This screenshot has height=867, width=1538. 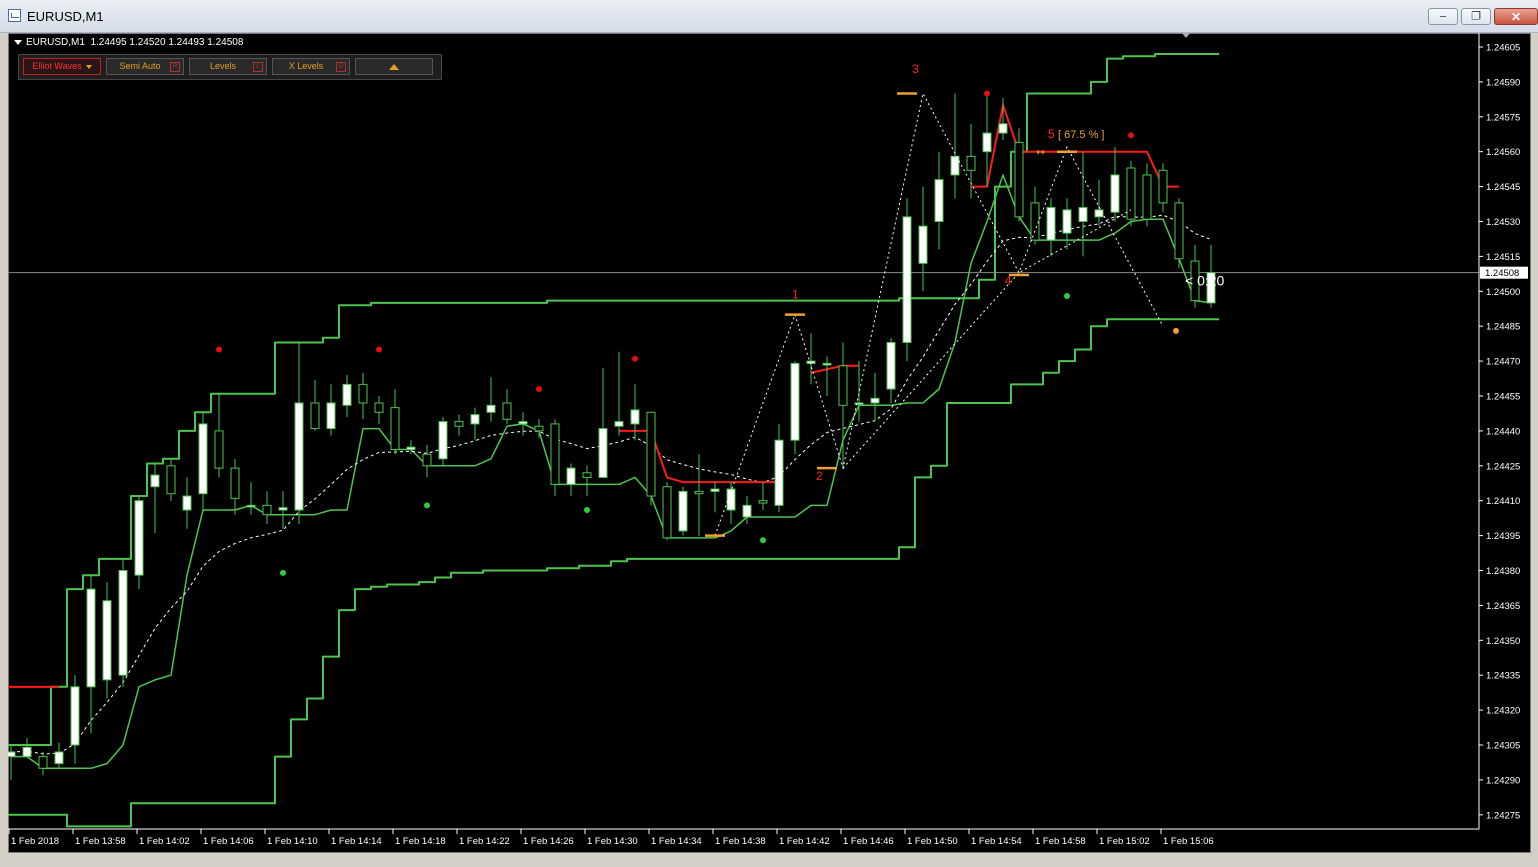 What do you see at coordinates (1503, 711) in the screenshot?
I see `price-tick-label: 1.24320` at bounding box center [1503, 711].